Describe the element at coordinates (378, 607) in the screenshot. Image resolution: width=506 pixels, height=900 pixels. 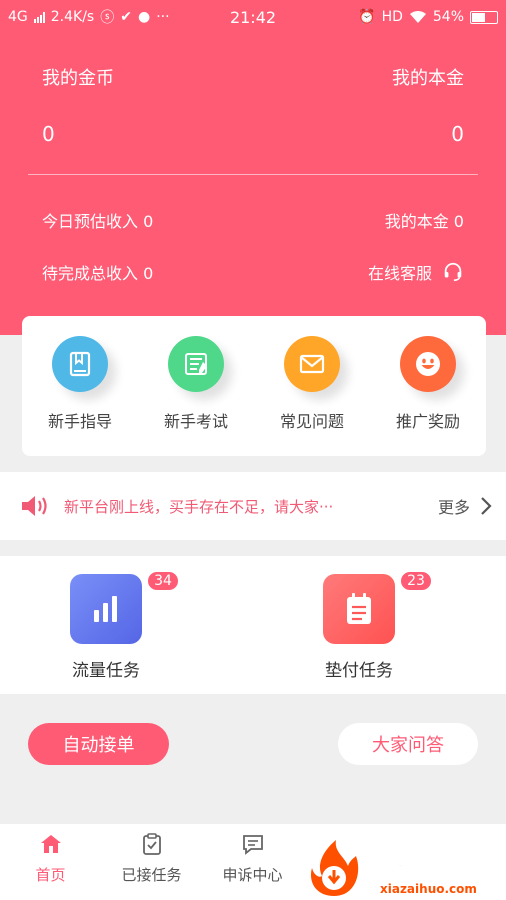
I see `task-icon-box: 23` at that location.